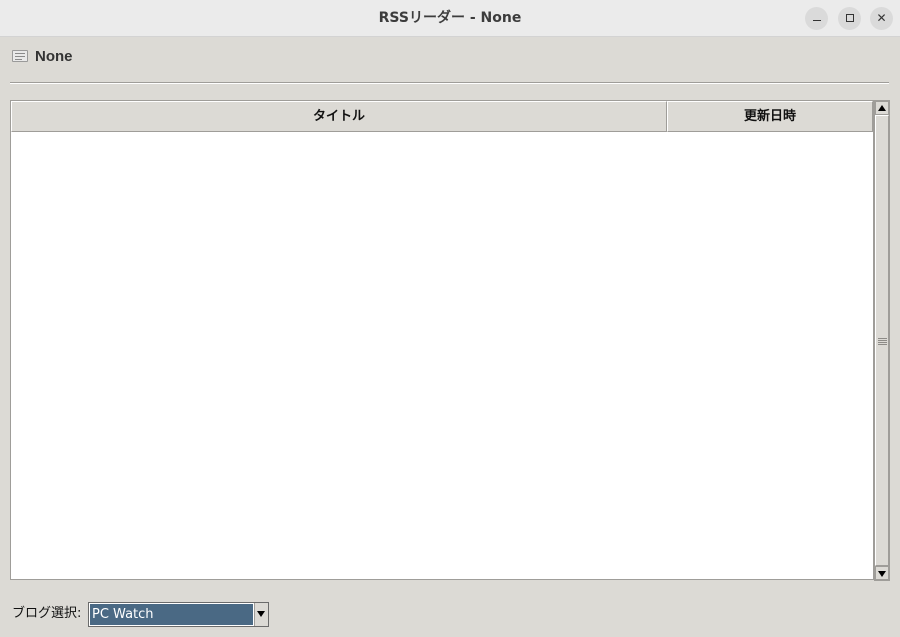 This screenshot has width=900, height=637. I want to click on minimize-icon, so click(816, 20).